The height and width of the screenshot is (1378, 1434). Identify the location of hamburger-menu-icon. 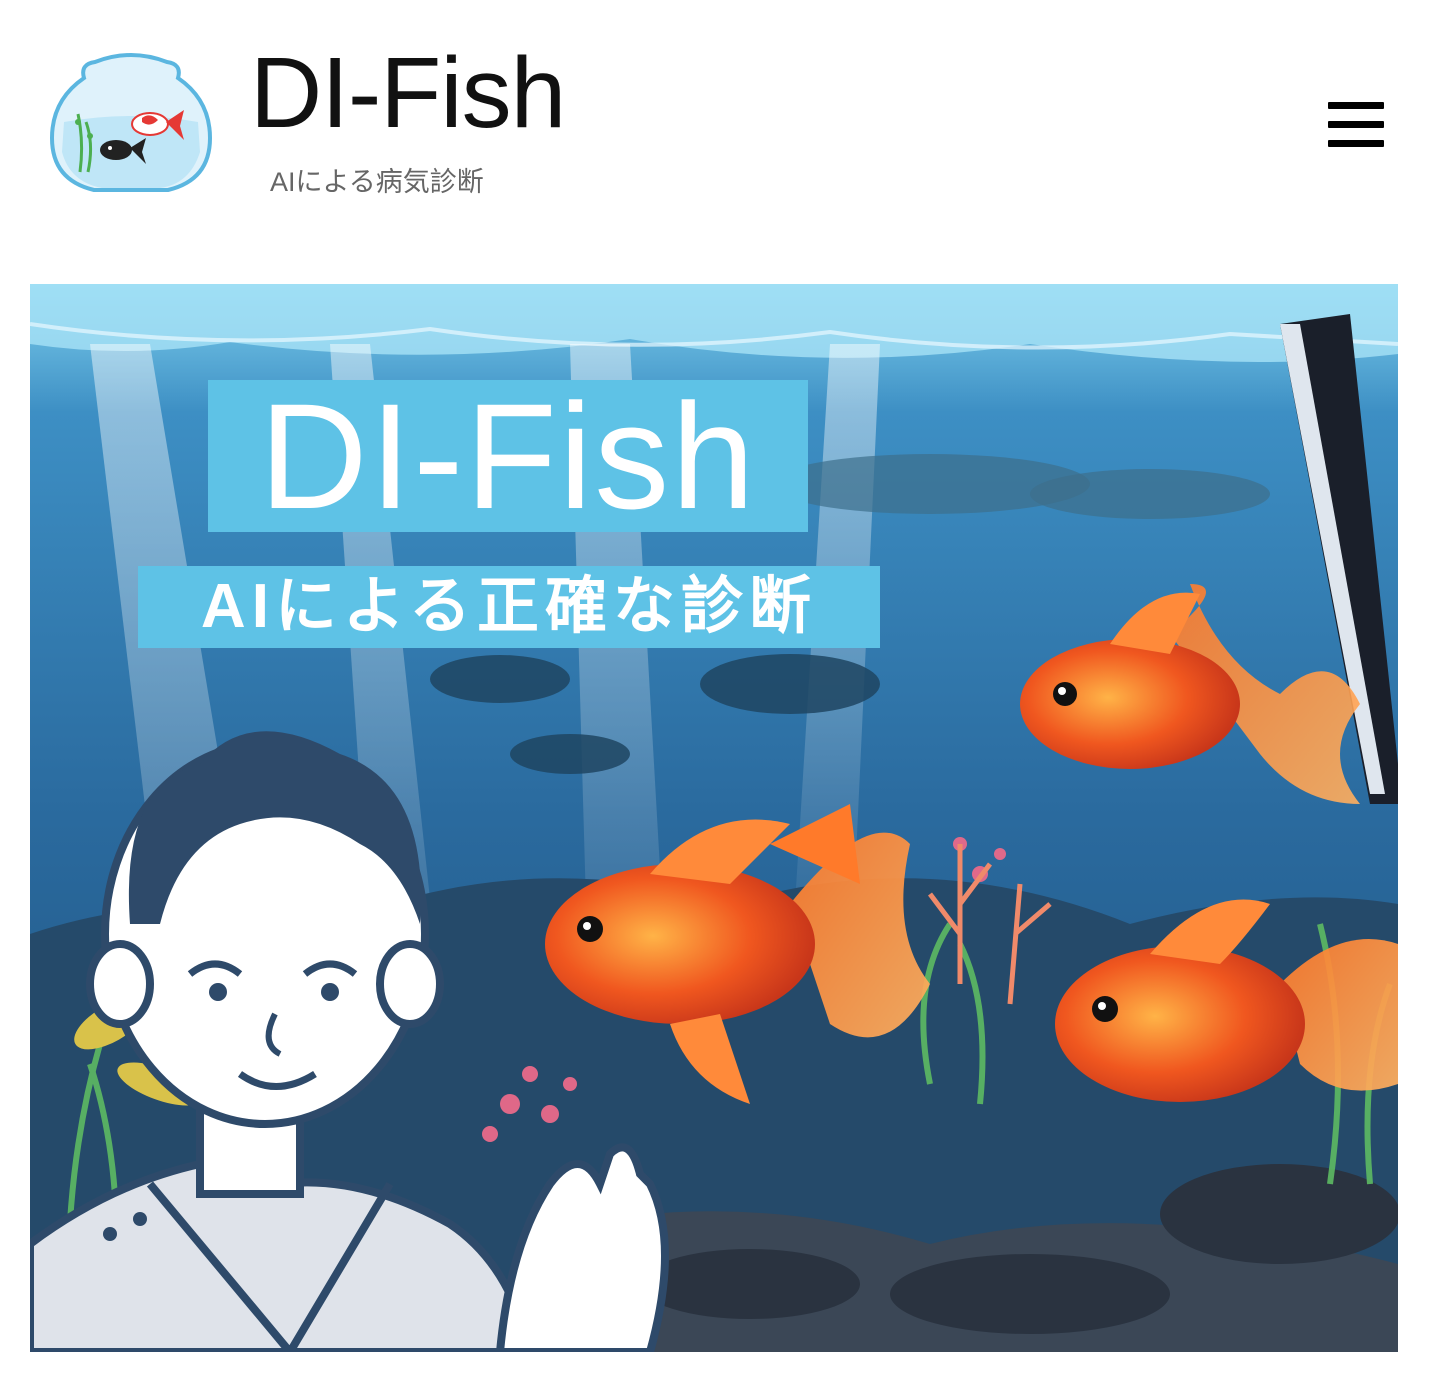
(1355, 125).